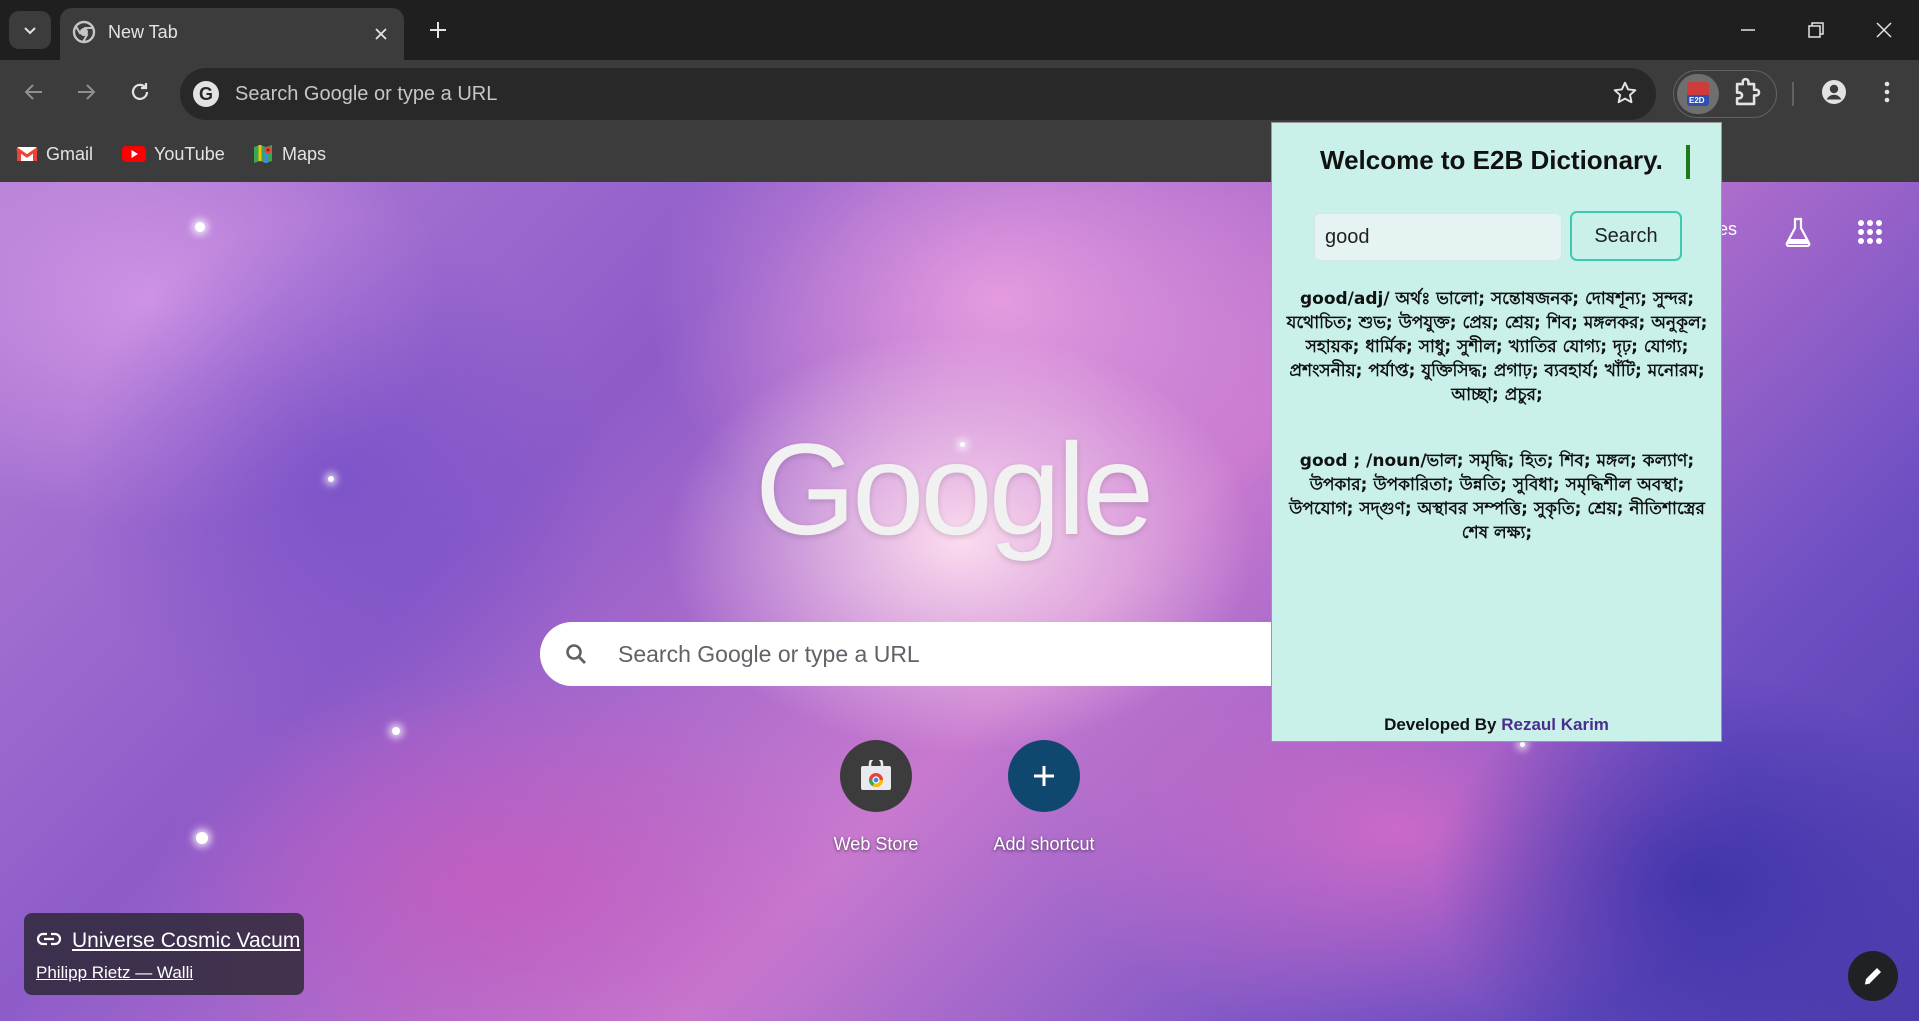 The image size is (1919, 1021). I want to click on tab-search-button, so click(30, 30).